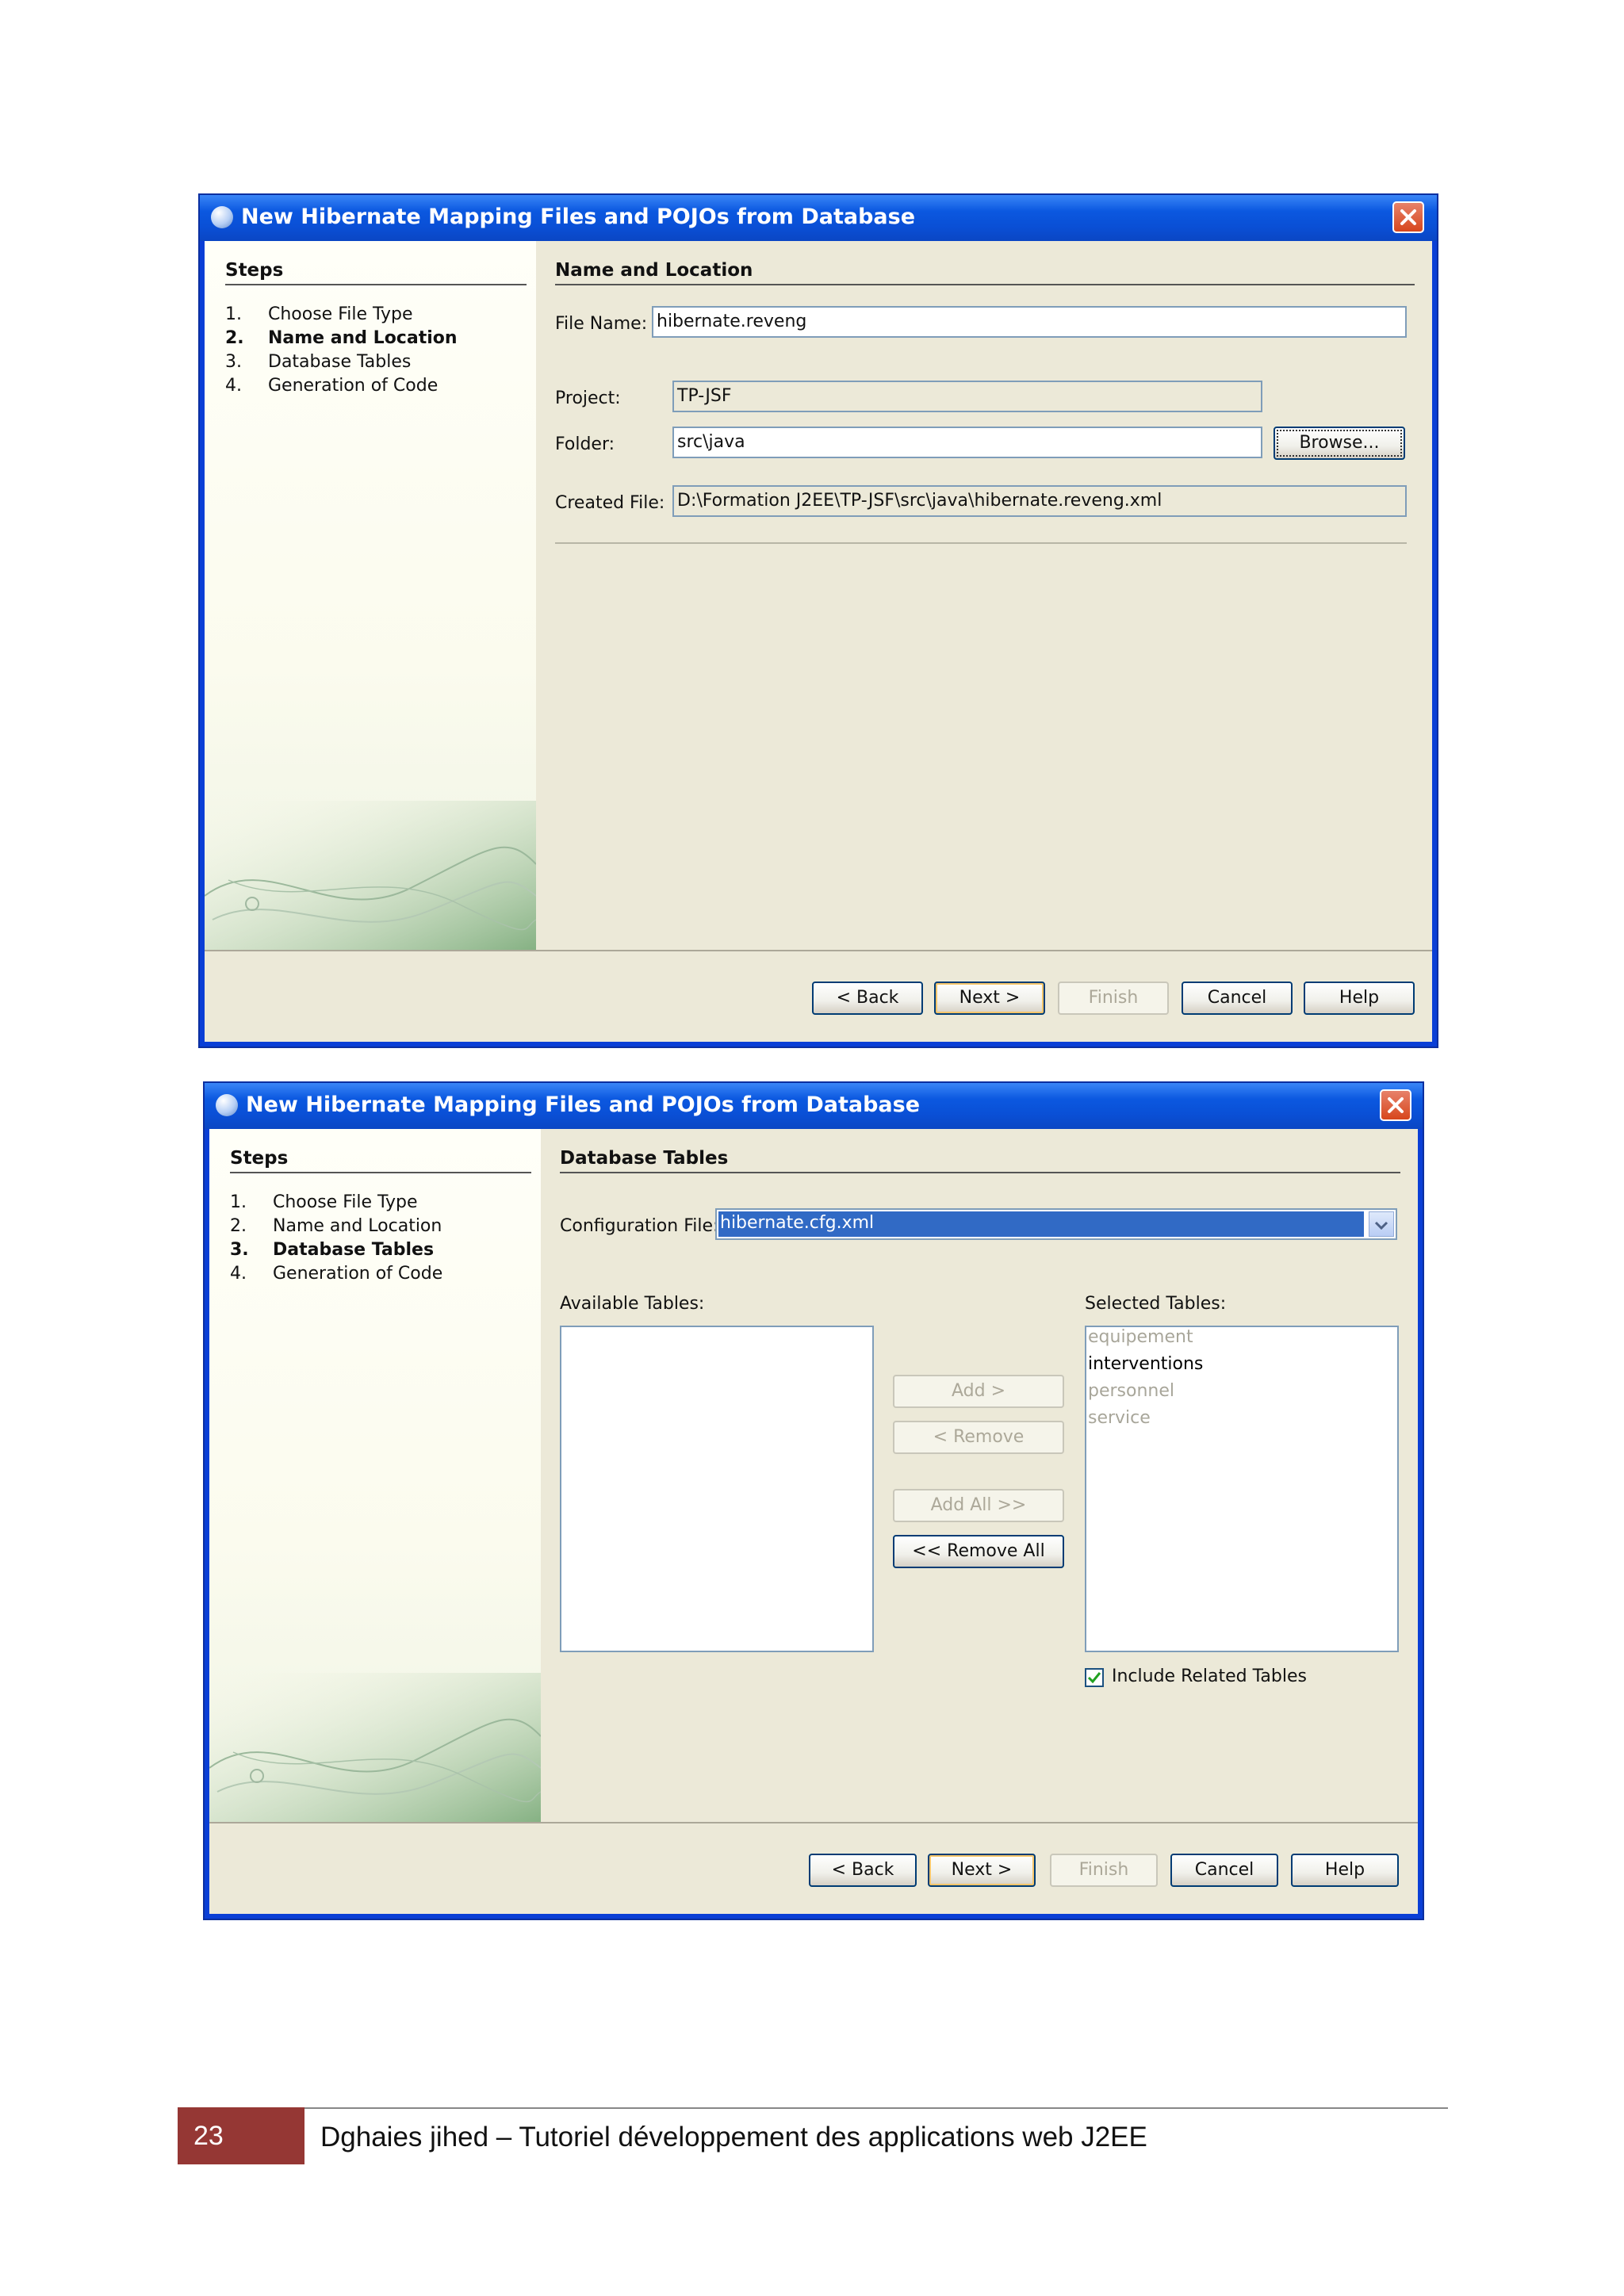 Image resolution: width=1624 pixels, height=2296 pixels. I want to click on separator, so click(981, 543).